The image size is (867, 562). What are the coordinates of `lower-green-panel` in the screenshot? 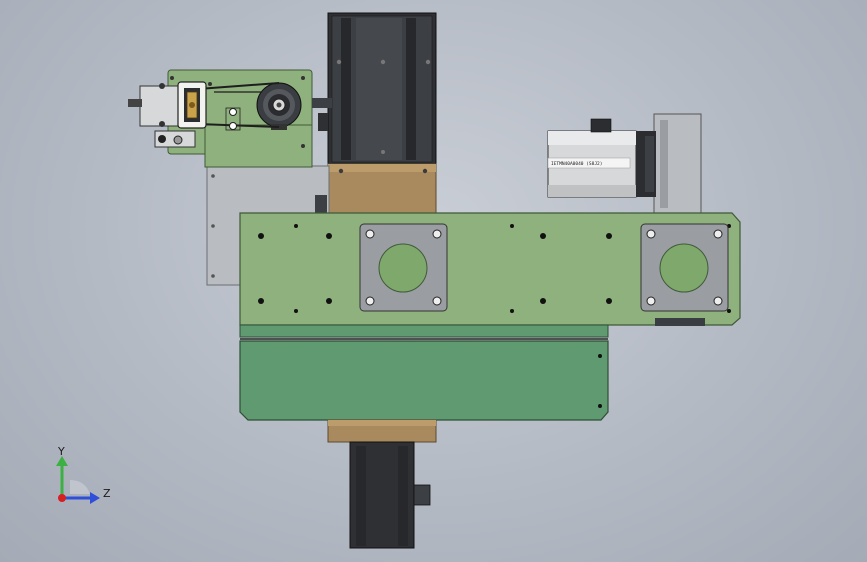 It's located at (424, 372).